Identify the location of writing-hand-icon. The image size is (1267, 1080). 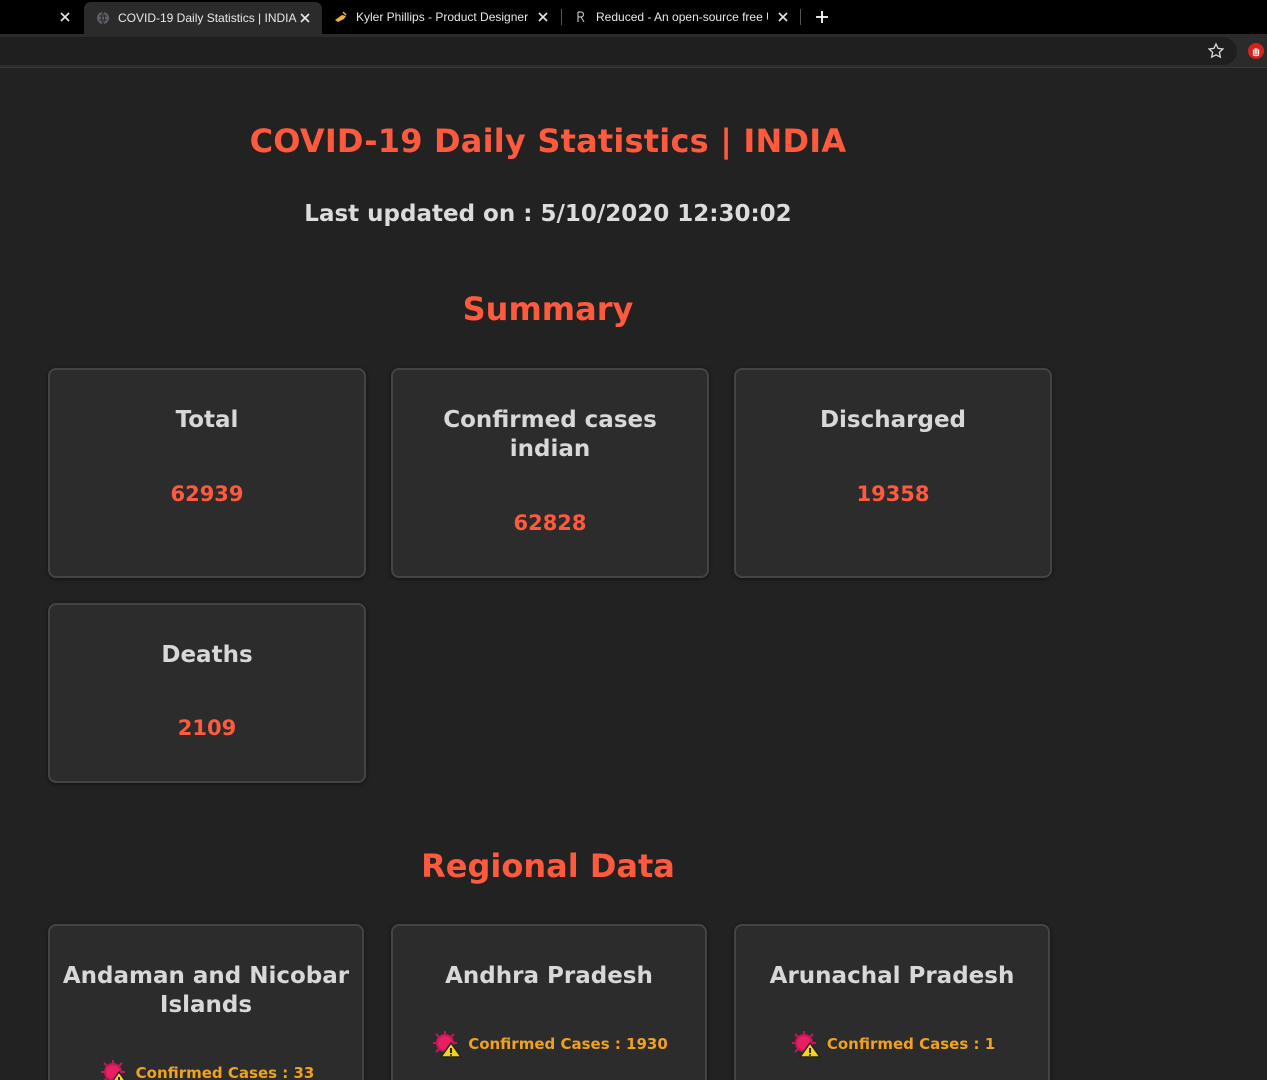
(341, 17).